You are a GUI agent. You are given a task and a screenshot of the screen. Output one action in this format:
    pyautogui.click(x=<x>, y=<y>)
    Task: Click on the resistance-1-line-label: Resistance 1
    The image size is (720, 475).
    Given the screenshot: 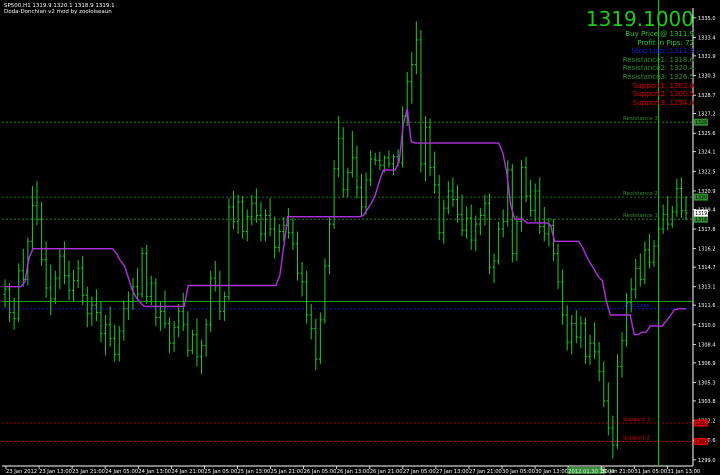 What is the action you would take?
    pyautogui.click(x=640, y=216)
    